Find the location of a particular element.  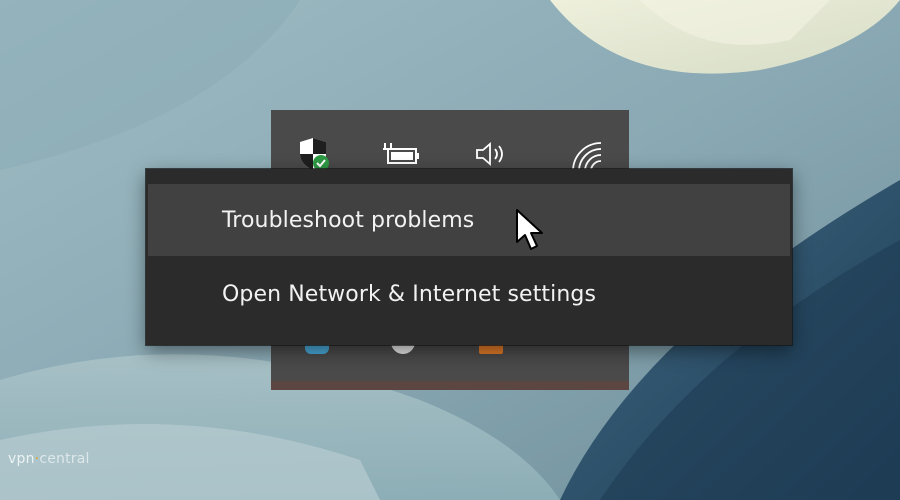

menu-item-label: Open Network & Internet settings is located at coordinates (409, 294).